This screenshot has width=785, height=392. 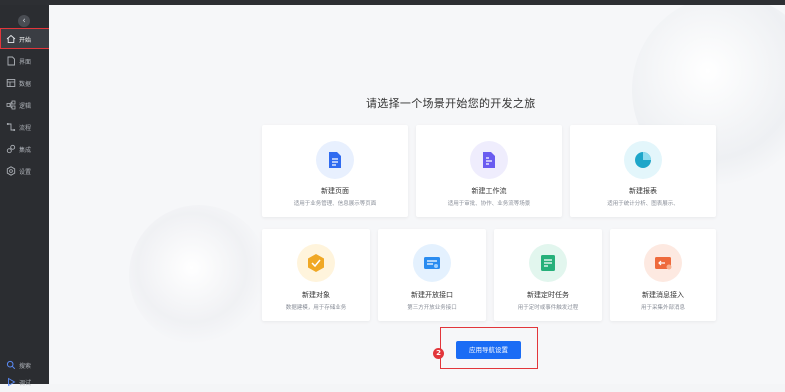 I want to click on message-icon, so click(x=663, y=263).